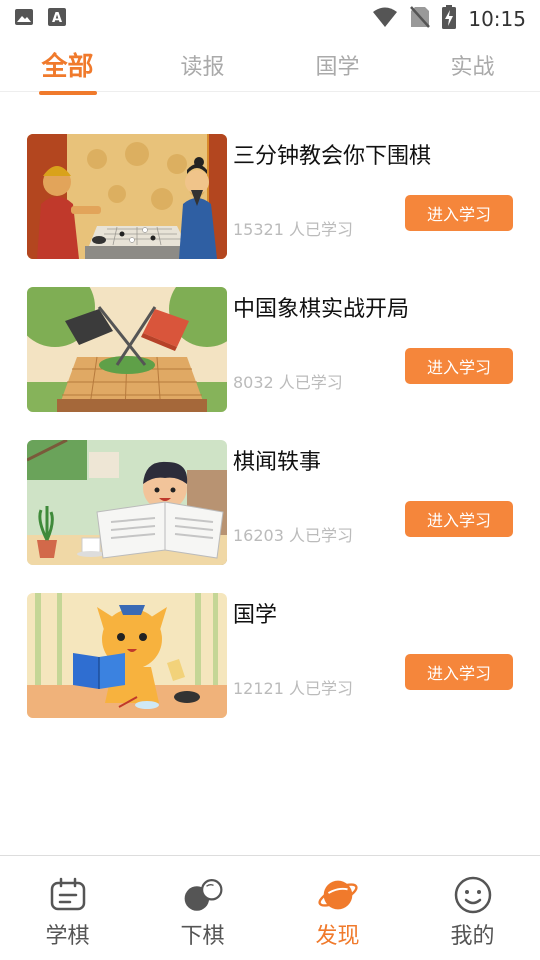 The width and height of the screenshot is (540, 960). Describe the element at coordinates (67, 936) in the screenshot. I see `nav-label: 学棋` at that location.